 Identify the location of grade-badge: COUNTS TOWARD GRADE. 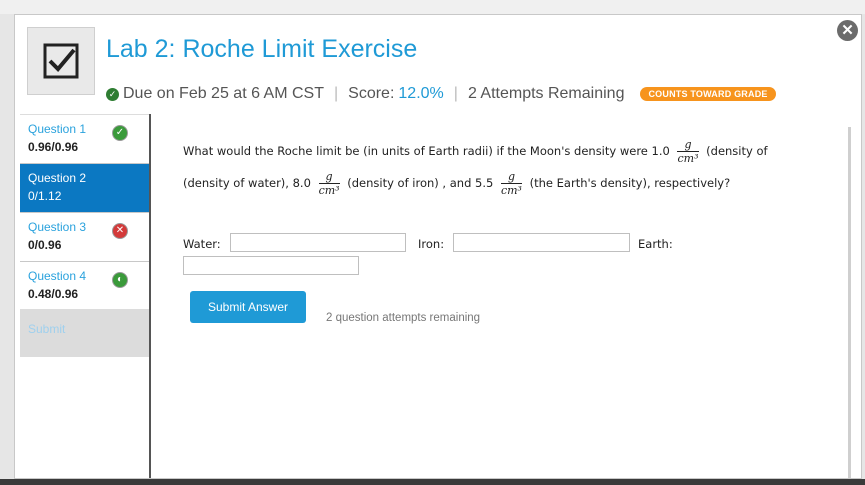
(708, 94).